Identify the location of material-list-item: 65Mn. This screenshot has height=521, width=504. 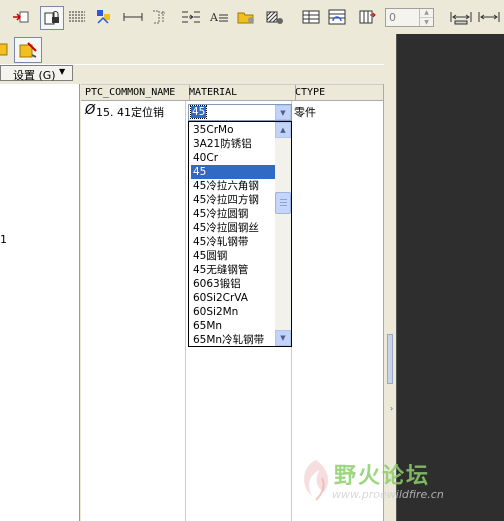
(234, 326).